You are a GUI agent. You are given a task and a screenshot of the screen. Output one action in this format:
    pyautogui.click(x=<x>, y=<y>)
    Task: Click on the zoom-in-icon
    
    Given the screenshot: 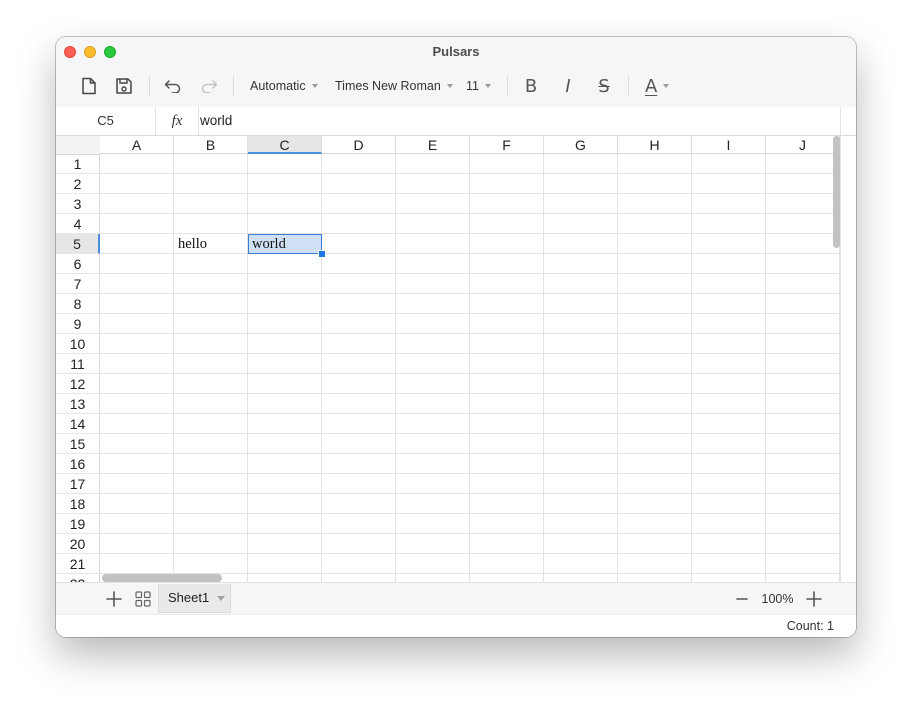 What is the action you would take?
    pyautogui.click(x=814, y=599)
    